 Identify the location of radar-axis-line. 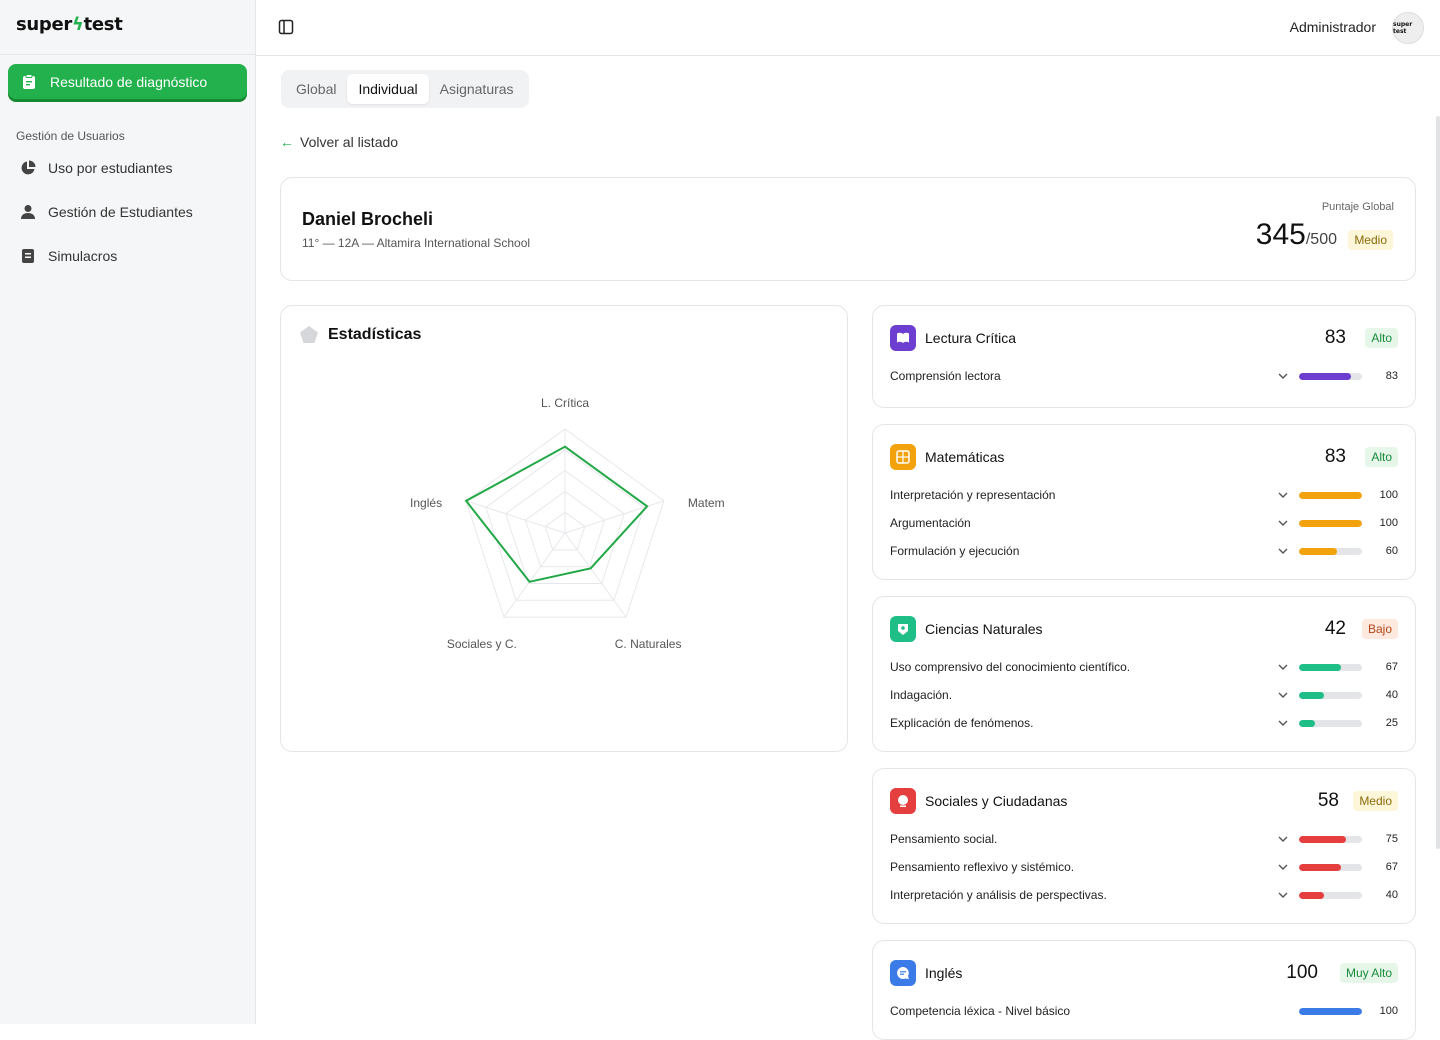
(595, 575).